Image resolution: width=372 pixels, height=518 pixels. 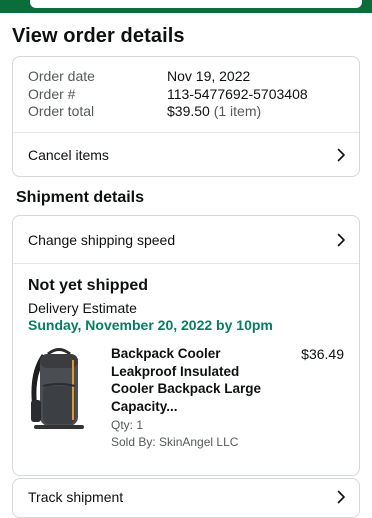 I want to click on change-shipping-speed-button: Change shipping speed, so click(x=186, y=239).